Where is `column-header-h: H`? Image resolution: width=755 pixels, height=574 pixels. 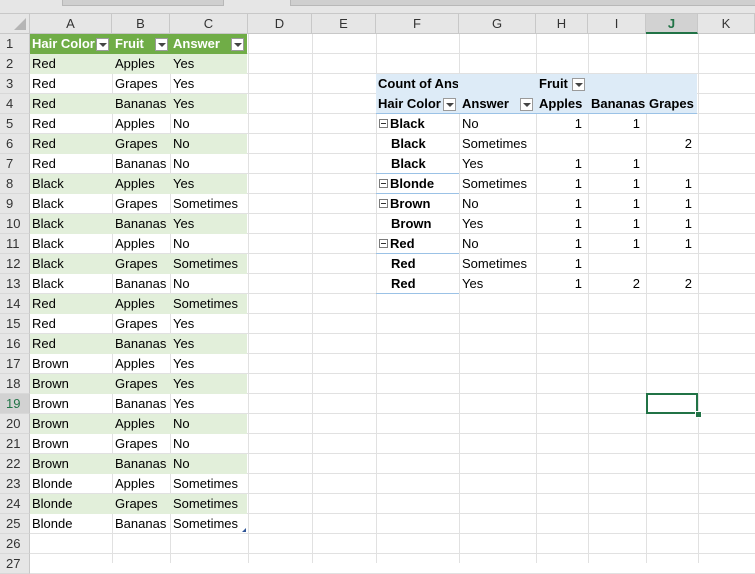 column-header-h: H is located at coordinates (562, 24).